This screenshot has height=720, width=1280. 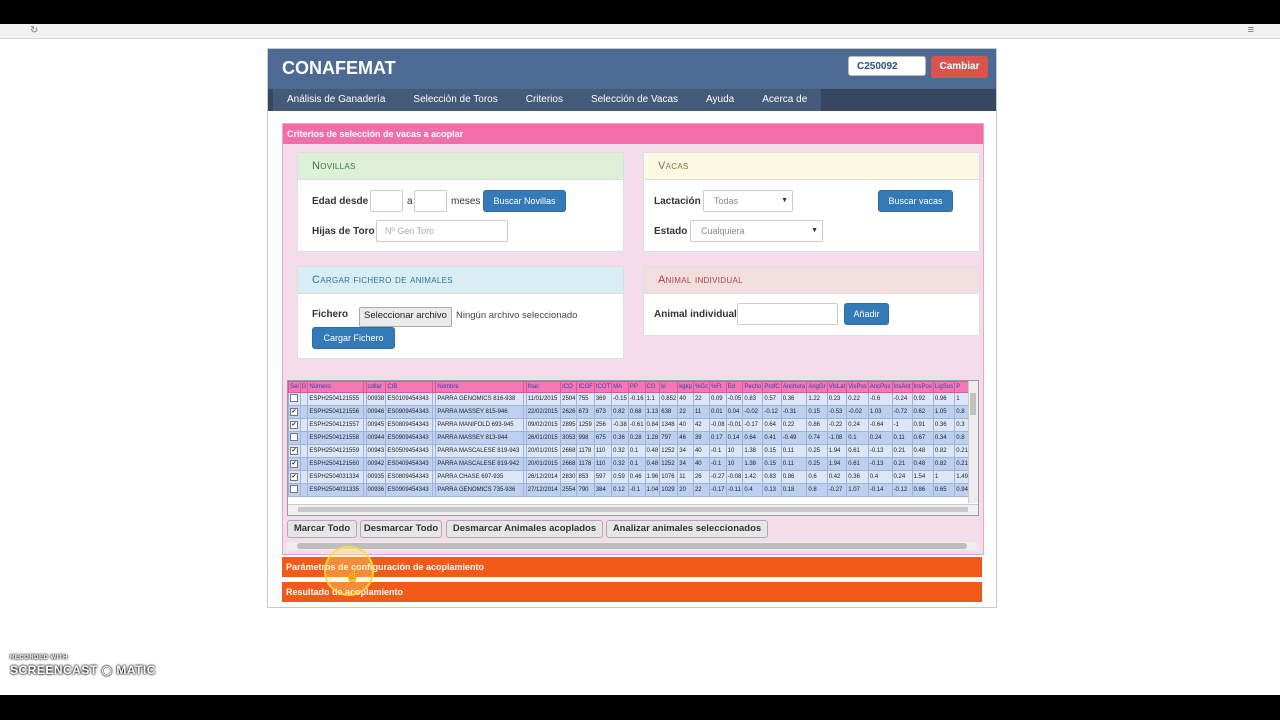 I want to click on nav-item-1: Selección de Toros, so click(x=455, y=100).